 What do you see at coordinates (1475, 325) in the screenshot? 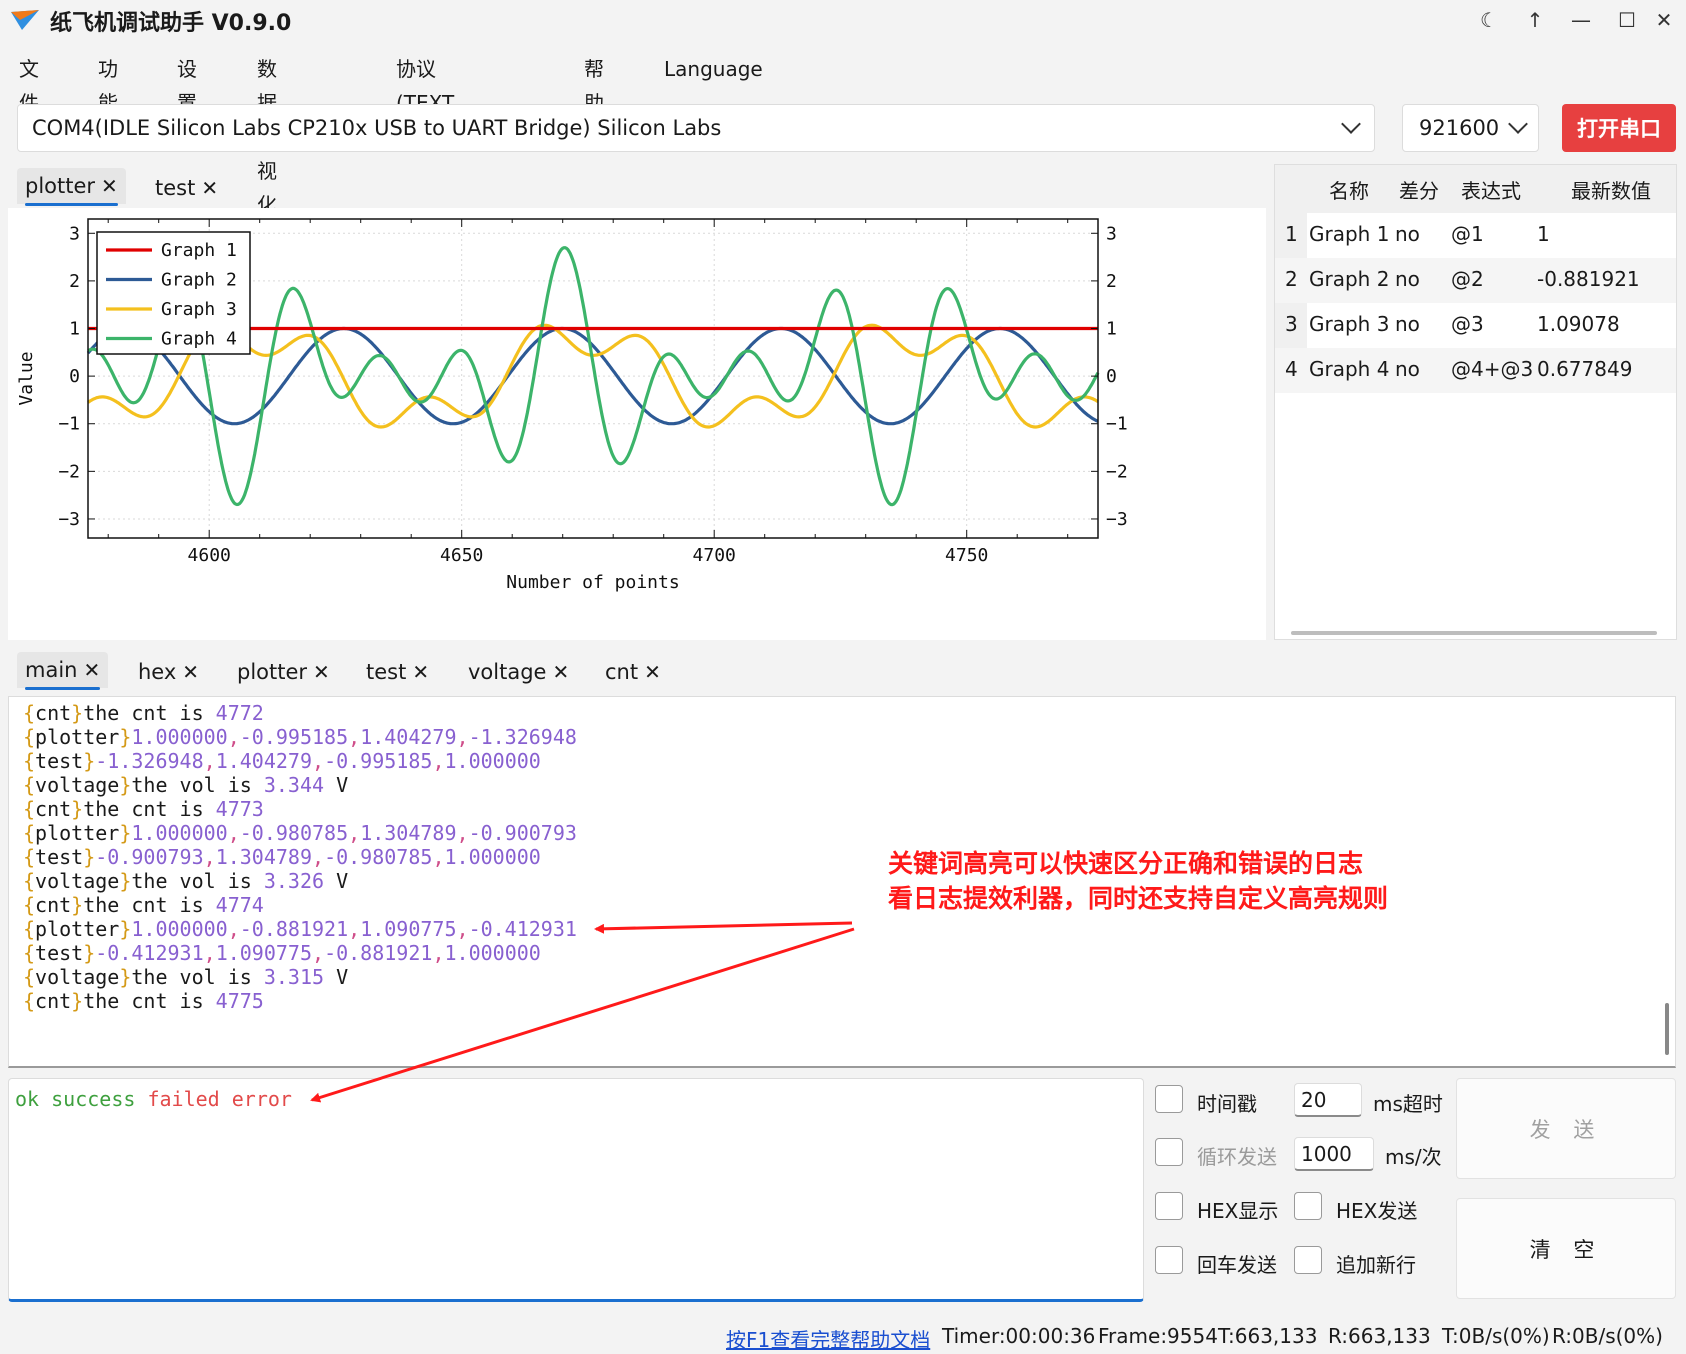
I see `table-row: 3 Graph 3 no @3 1.09078` at bounding box center [1475, 325].